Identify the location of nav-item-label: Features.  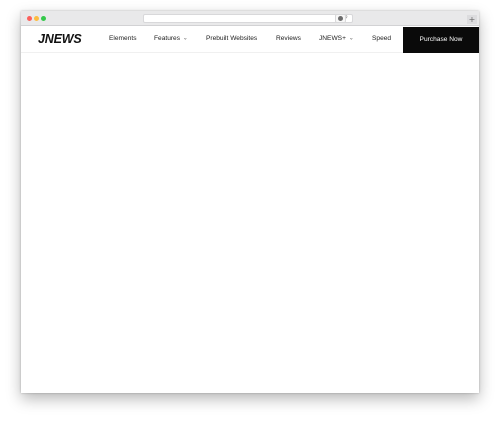
(167, 38).